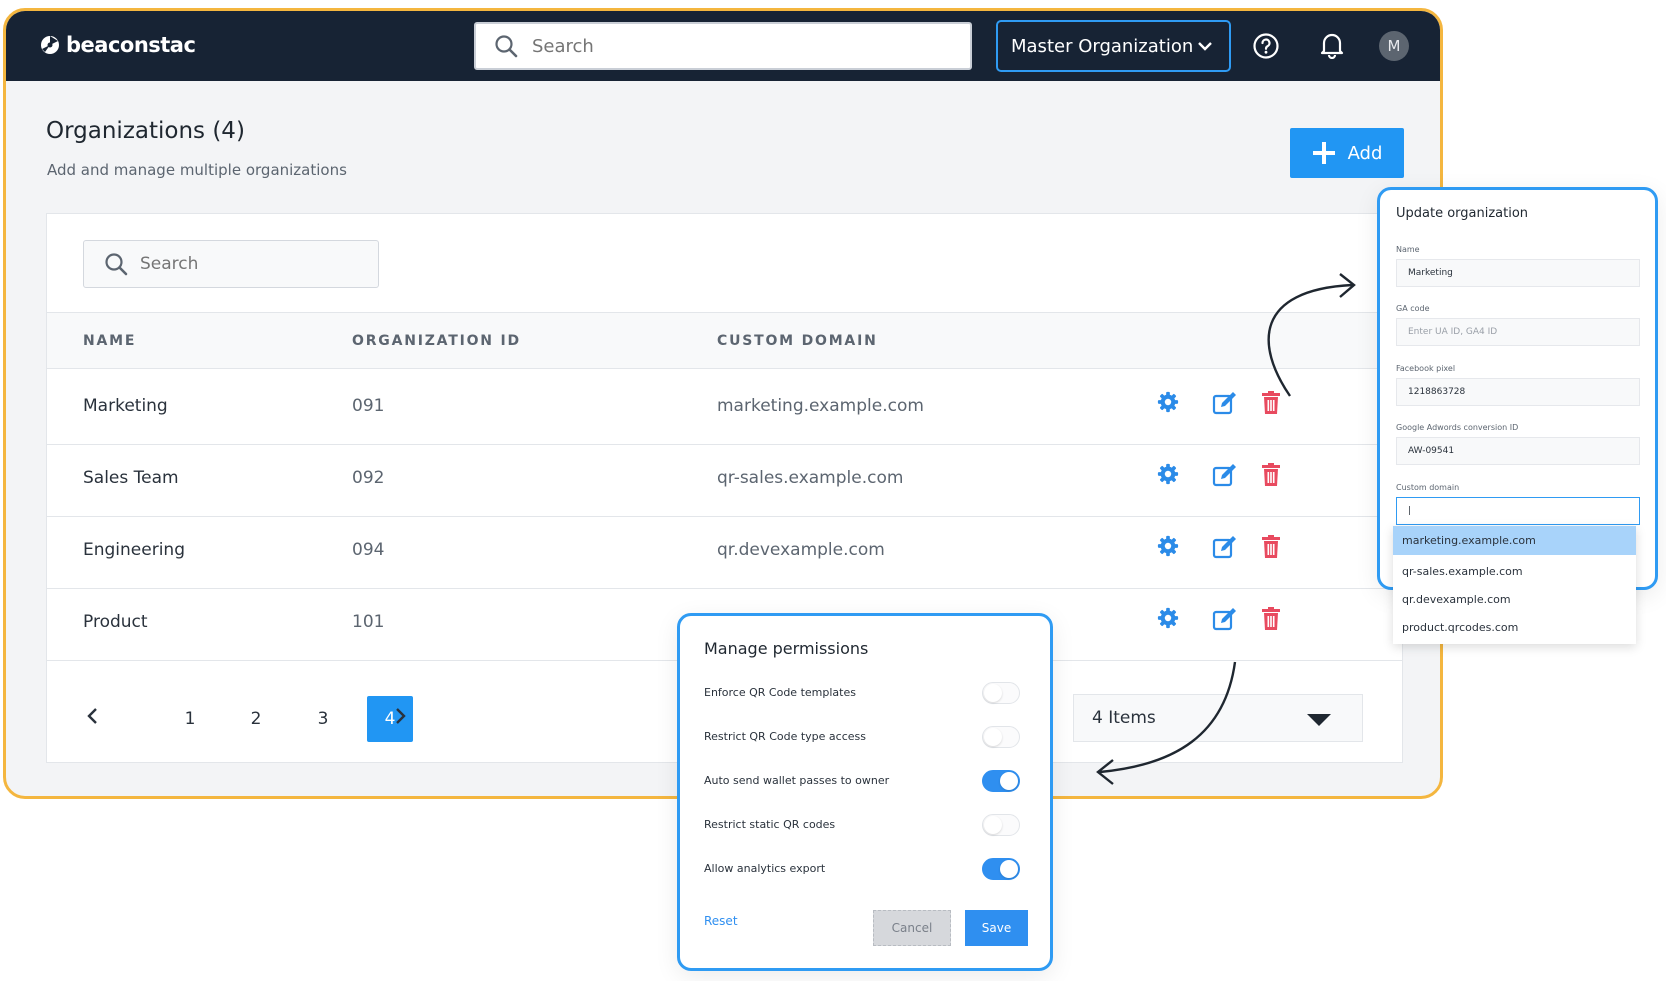  I want to click on top-navigation-bar: beaconstac Master Organization M, so click(723, 46).